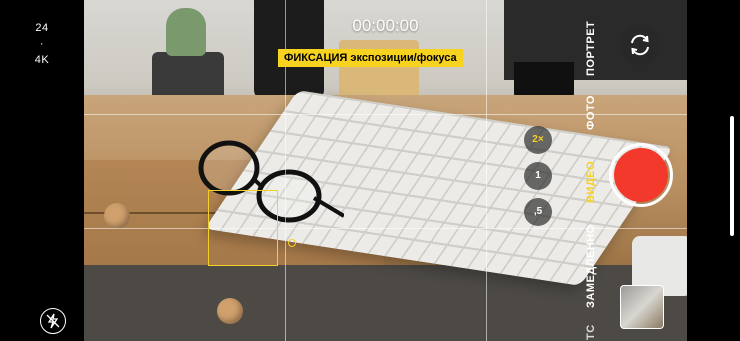 The height and width of the screenshot is (341, 740). What do you see at coordinates (591, 266) in the screenshot?
I see `mode-slow-motion: ЗАМЕДЛЕННО` at bounding box center [591, 266].